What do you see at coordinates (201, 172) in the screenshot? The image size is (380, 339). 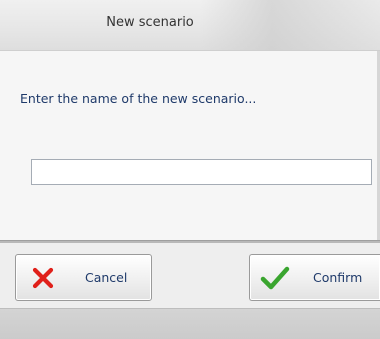 I see `scenario-name-input` at bounding box center [201, 172].